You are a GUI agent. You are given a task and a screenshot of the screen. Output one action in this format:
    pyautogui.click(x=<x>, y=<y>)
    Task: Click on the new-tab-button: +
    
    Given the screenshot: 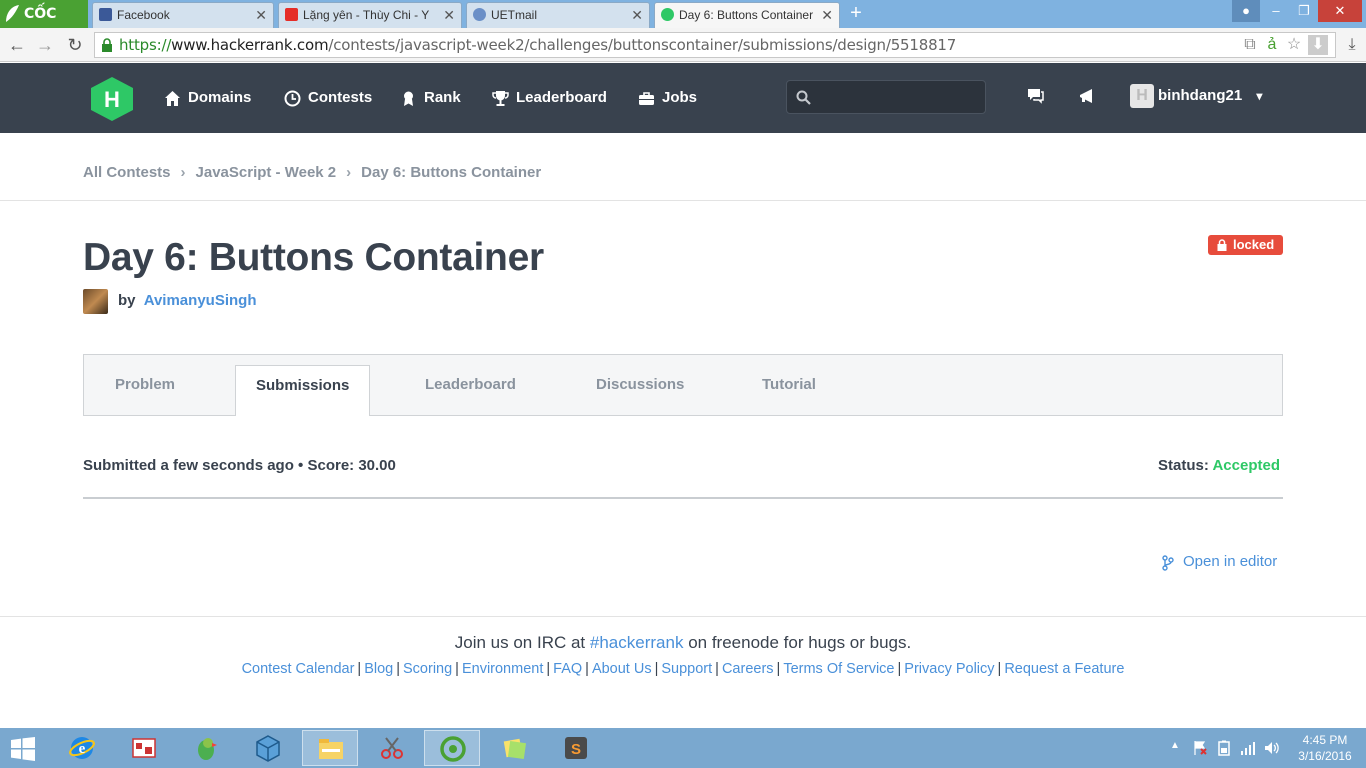 What is the action you would take?
    pyautogui.click(x=856, y=13)
    